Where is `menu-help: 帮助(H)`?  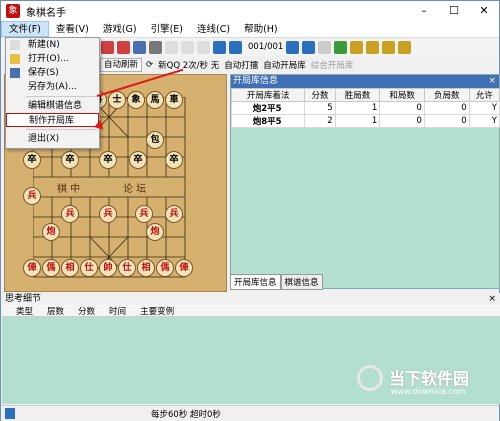 menu-help: 帮助(H) is located at coordinates (261, 29).